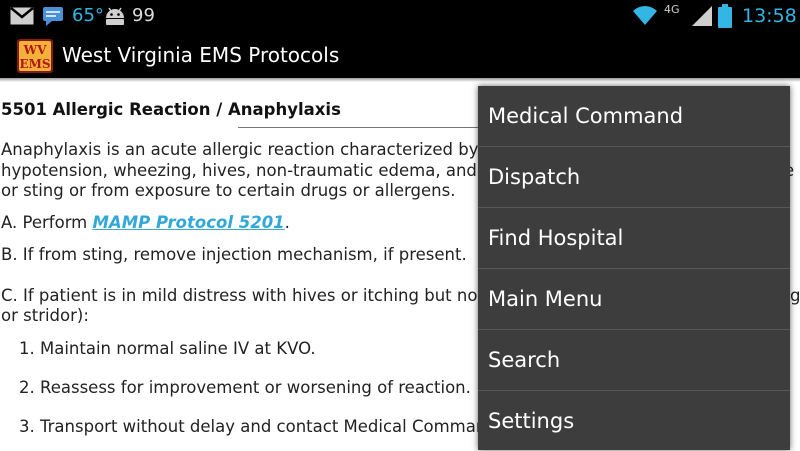  Describe the element at coordinates (34, 64) in the screenshot. I see `svg-text: EMS` at that location.